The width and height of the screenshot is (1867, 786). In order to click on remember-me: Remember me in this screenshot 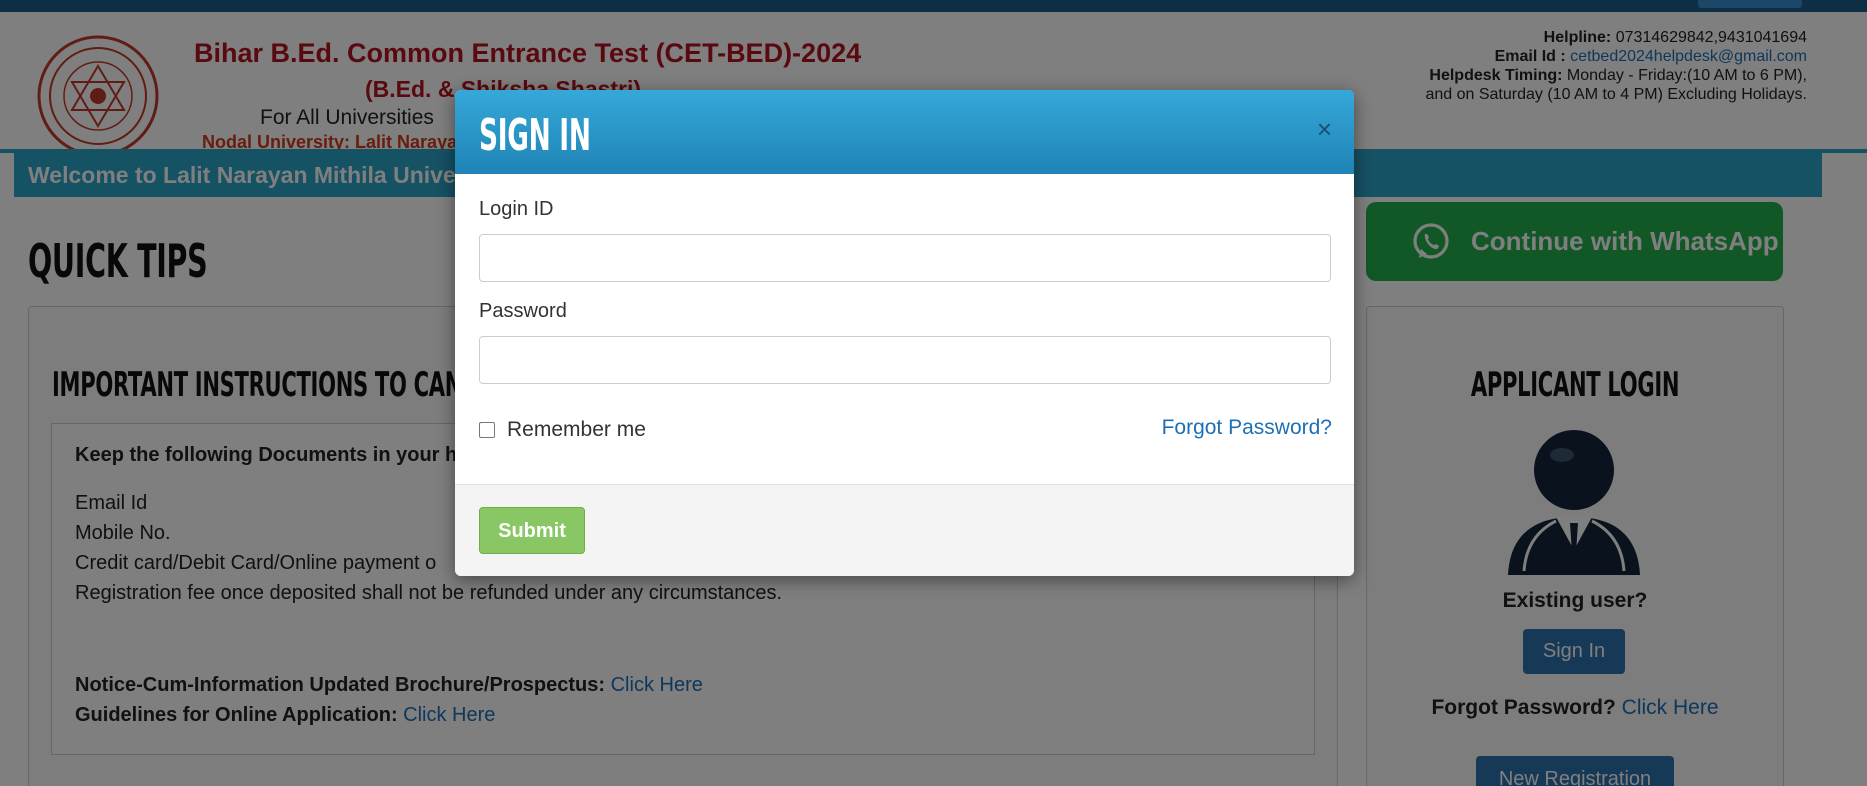, I will do `click(562, 430)`.